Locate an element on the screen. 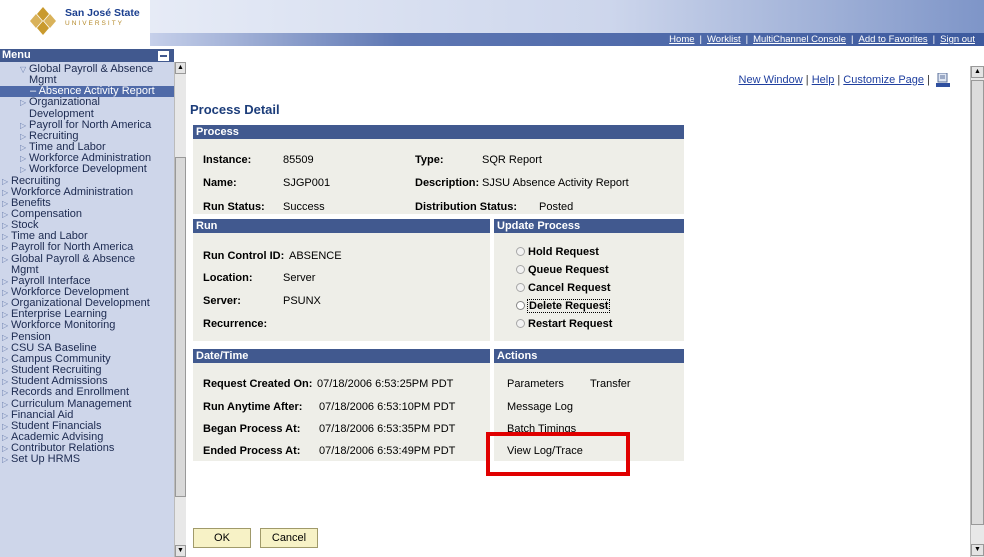  parameters-link: Parameters is located at coordinates (535, 384).